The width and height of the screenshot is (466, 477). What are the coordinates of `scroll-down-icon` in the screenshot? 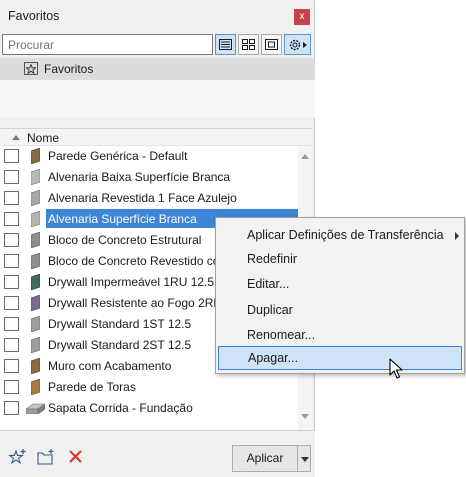 It's located at (305, 416).